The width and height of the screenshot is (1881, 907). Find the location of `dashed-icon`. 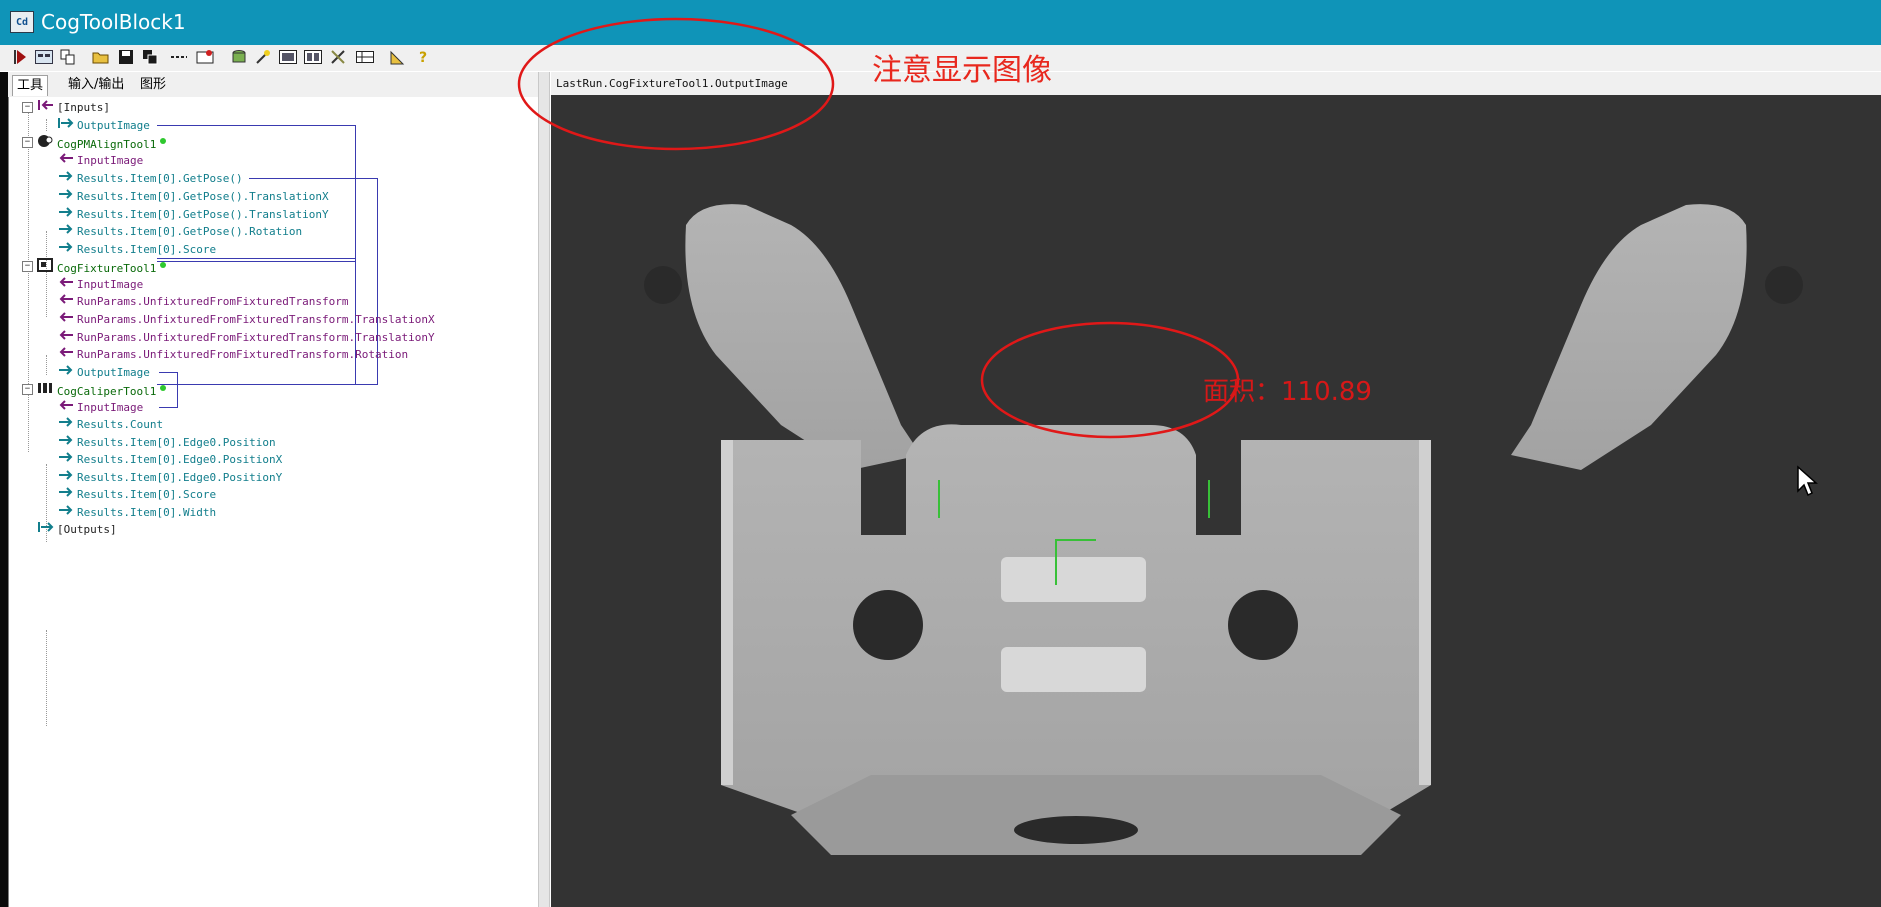

dashed-icon is located at coordinates (179, 57).